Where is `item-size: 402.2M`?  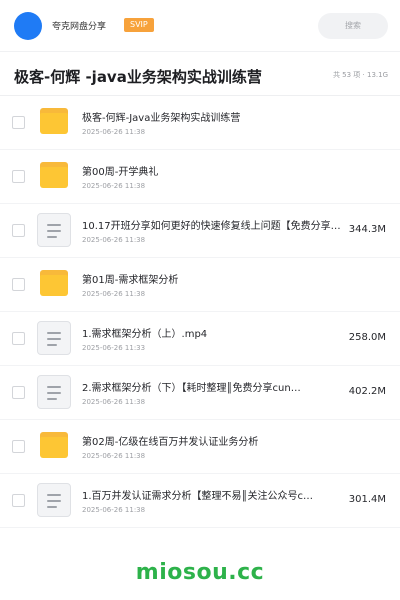
item-size: 402.2M is located at coordinates (367, 391).